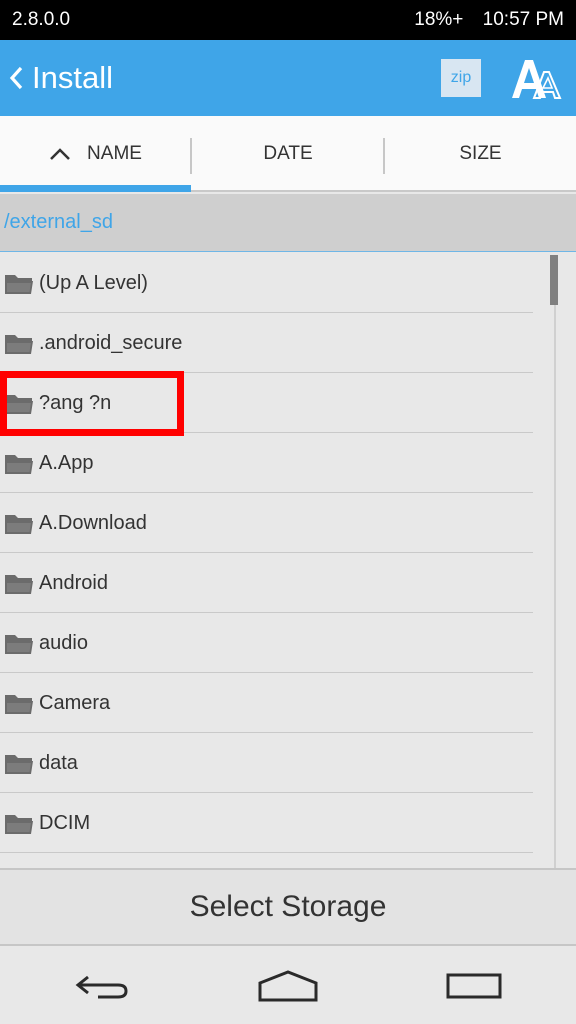  Describe the element at coordinates (288, 20) in the screenshot. I see `status-bar: 2.8.0.0 18%+ 10:57 PM` at that location.